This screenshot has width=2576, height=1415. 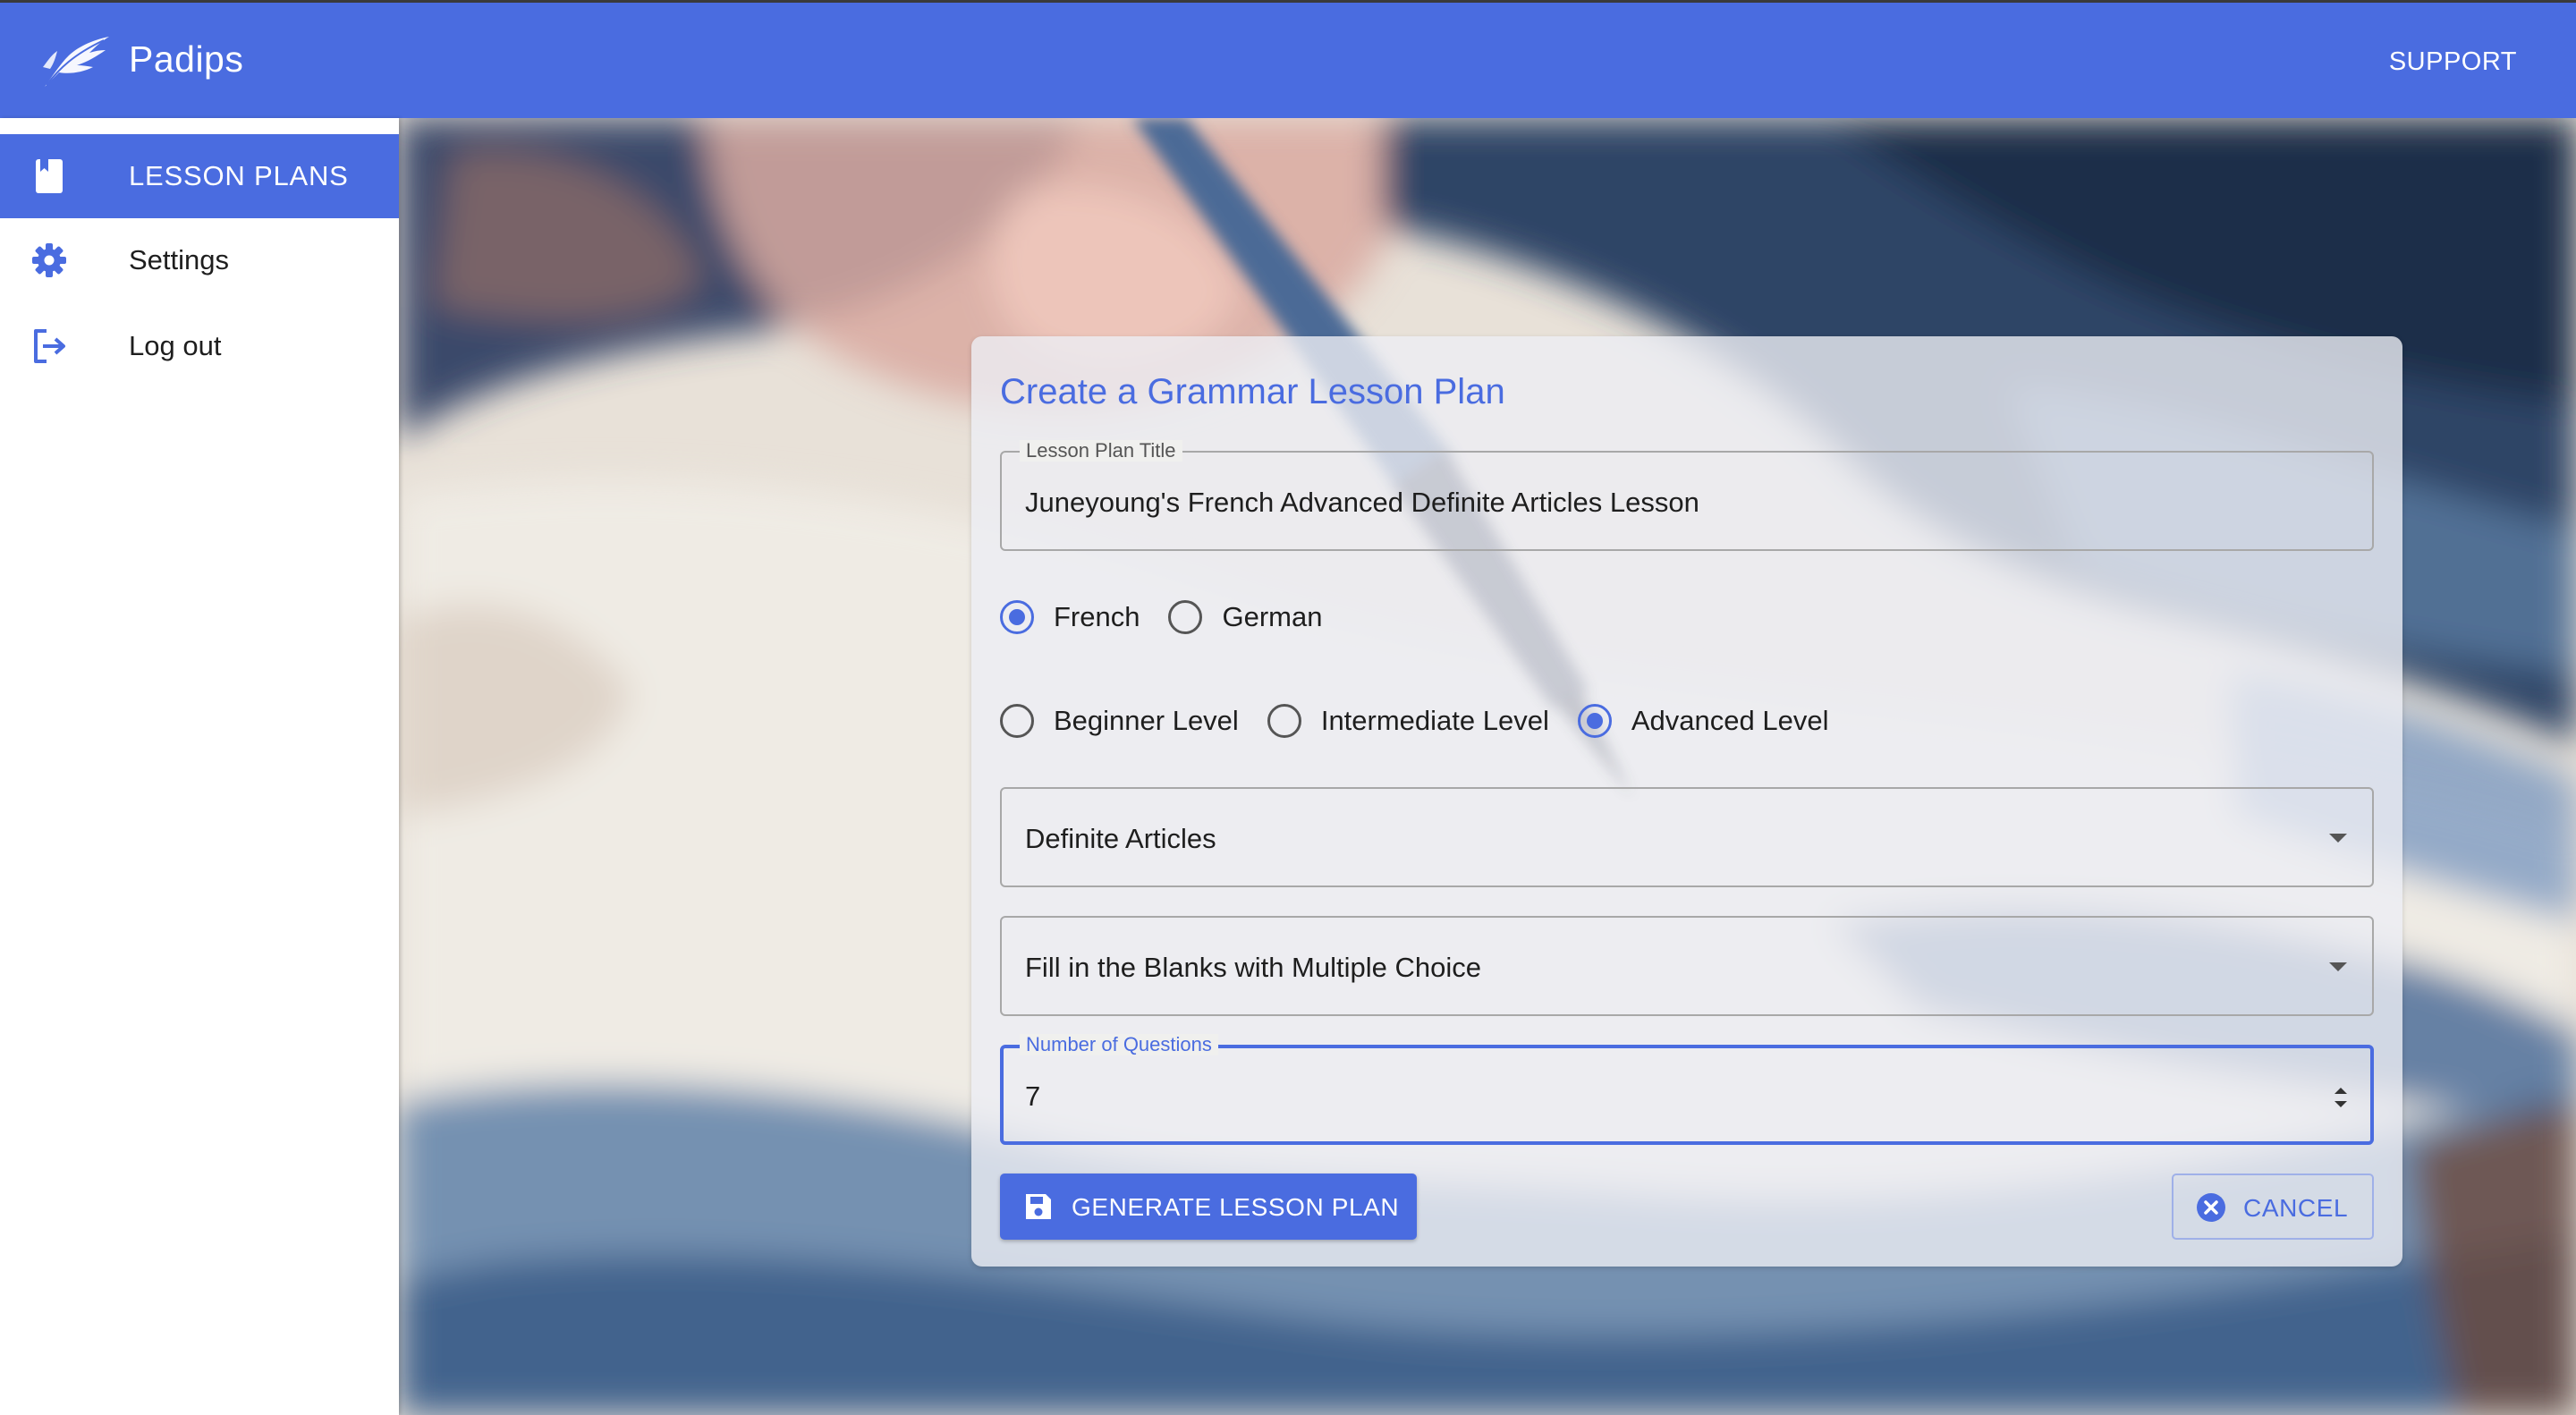 I want to click on sidebar-item-label: Log out, so click(x=175, y=346).